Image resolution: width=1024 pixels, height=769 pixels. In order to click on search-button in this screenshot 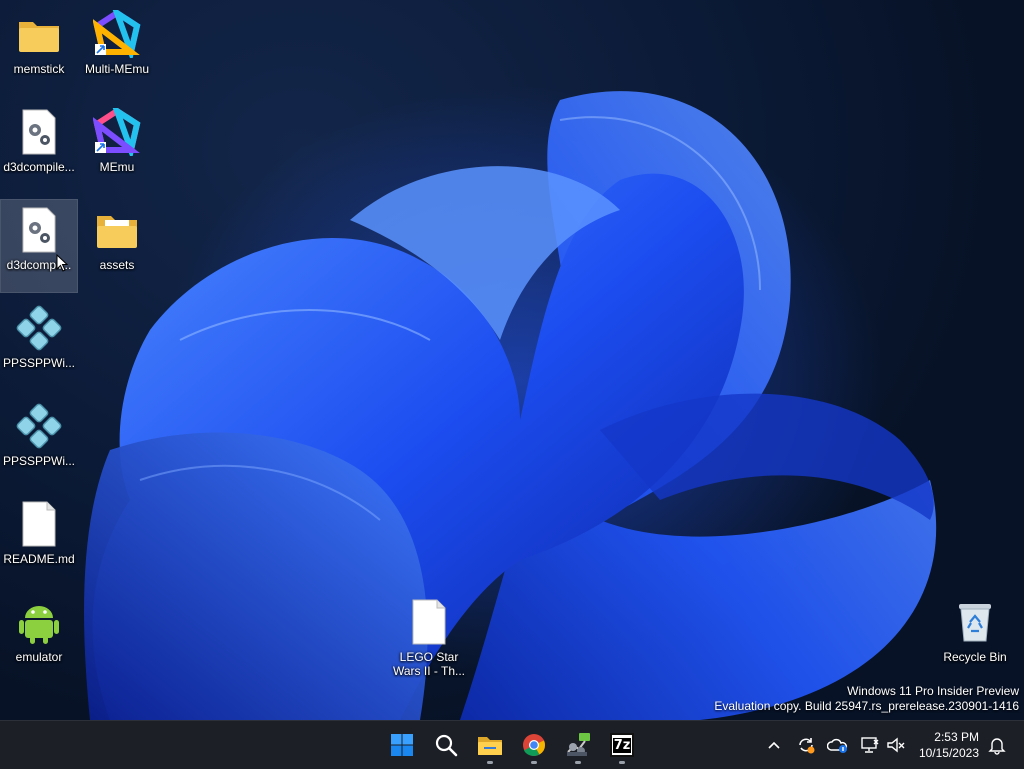, I will do `click(446, 745)`.